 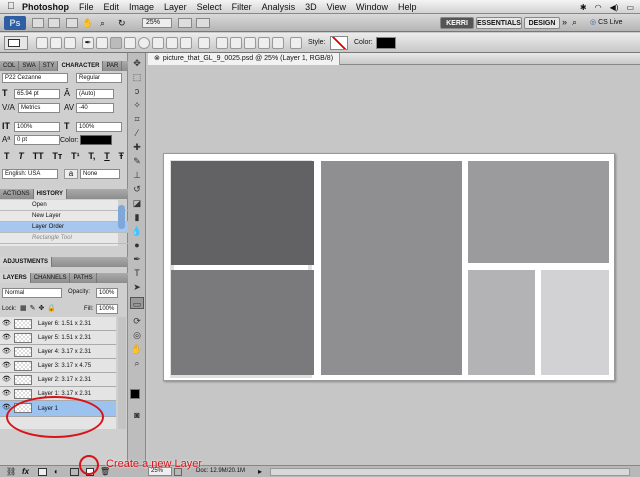 What do you see at coordinates (564, 22) in the screenshot?
I see `workspace-more: »` at bounding box center [564, 22].